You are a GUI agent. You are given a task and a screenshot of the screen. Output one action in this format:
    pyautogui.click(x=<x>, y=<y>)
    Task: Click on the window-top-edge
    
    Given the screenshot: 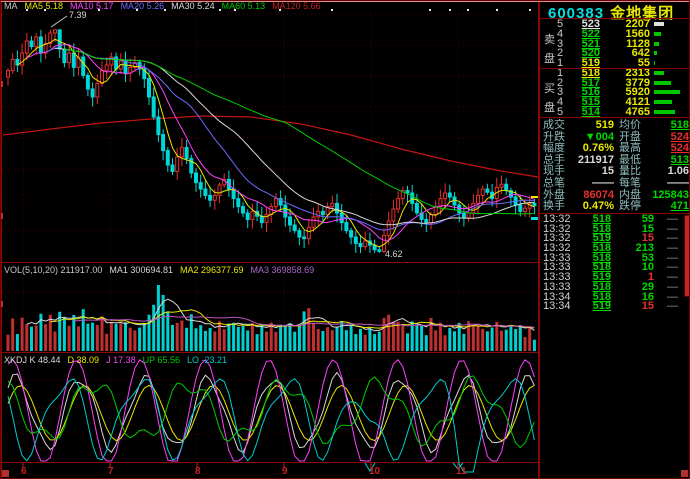 What is the action you would take?
    pyautogui.click(x=345, y=1)
    